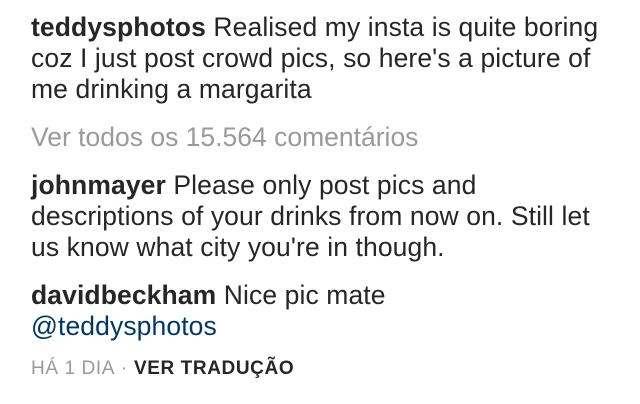  What do you see at coordinates (73, 368) in the screenshot?
I see `timestamp: HÁ 1 DIA` at bounding box center [73, 368].